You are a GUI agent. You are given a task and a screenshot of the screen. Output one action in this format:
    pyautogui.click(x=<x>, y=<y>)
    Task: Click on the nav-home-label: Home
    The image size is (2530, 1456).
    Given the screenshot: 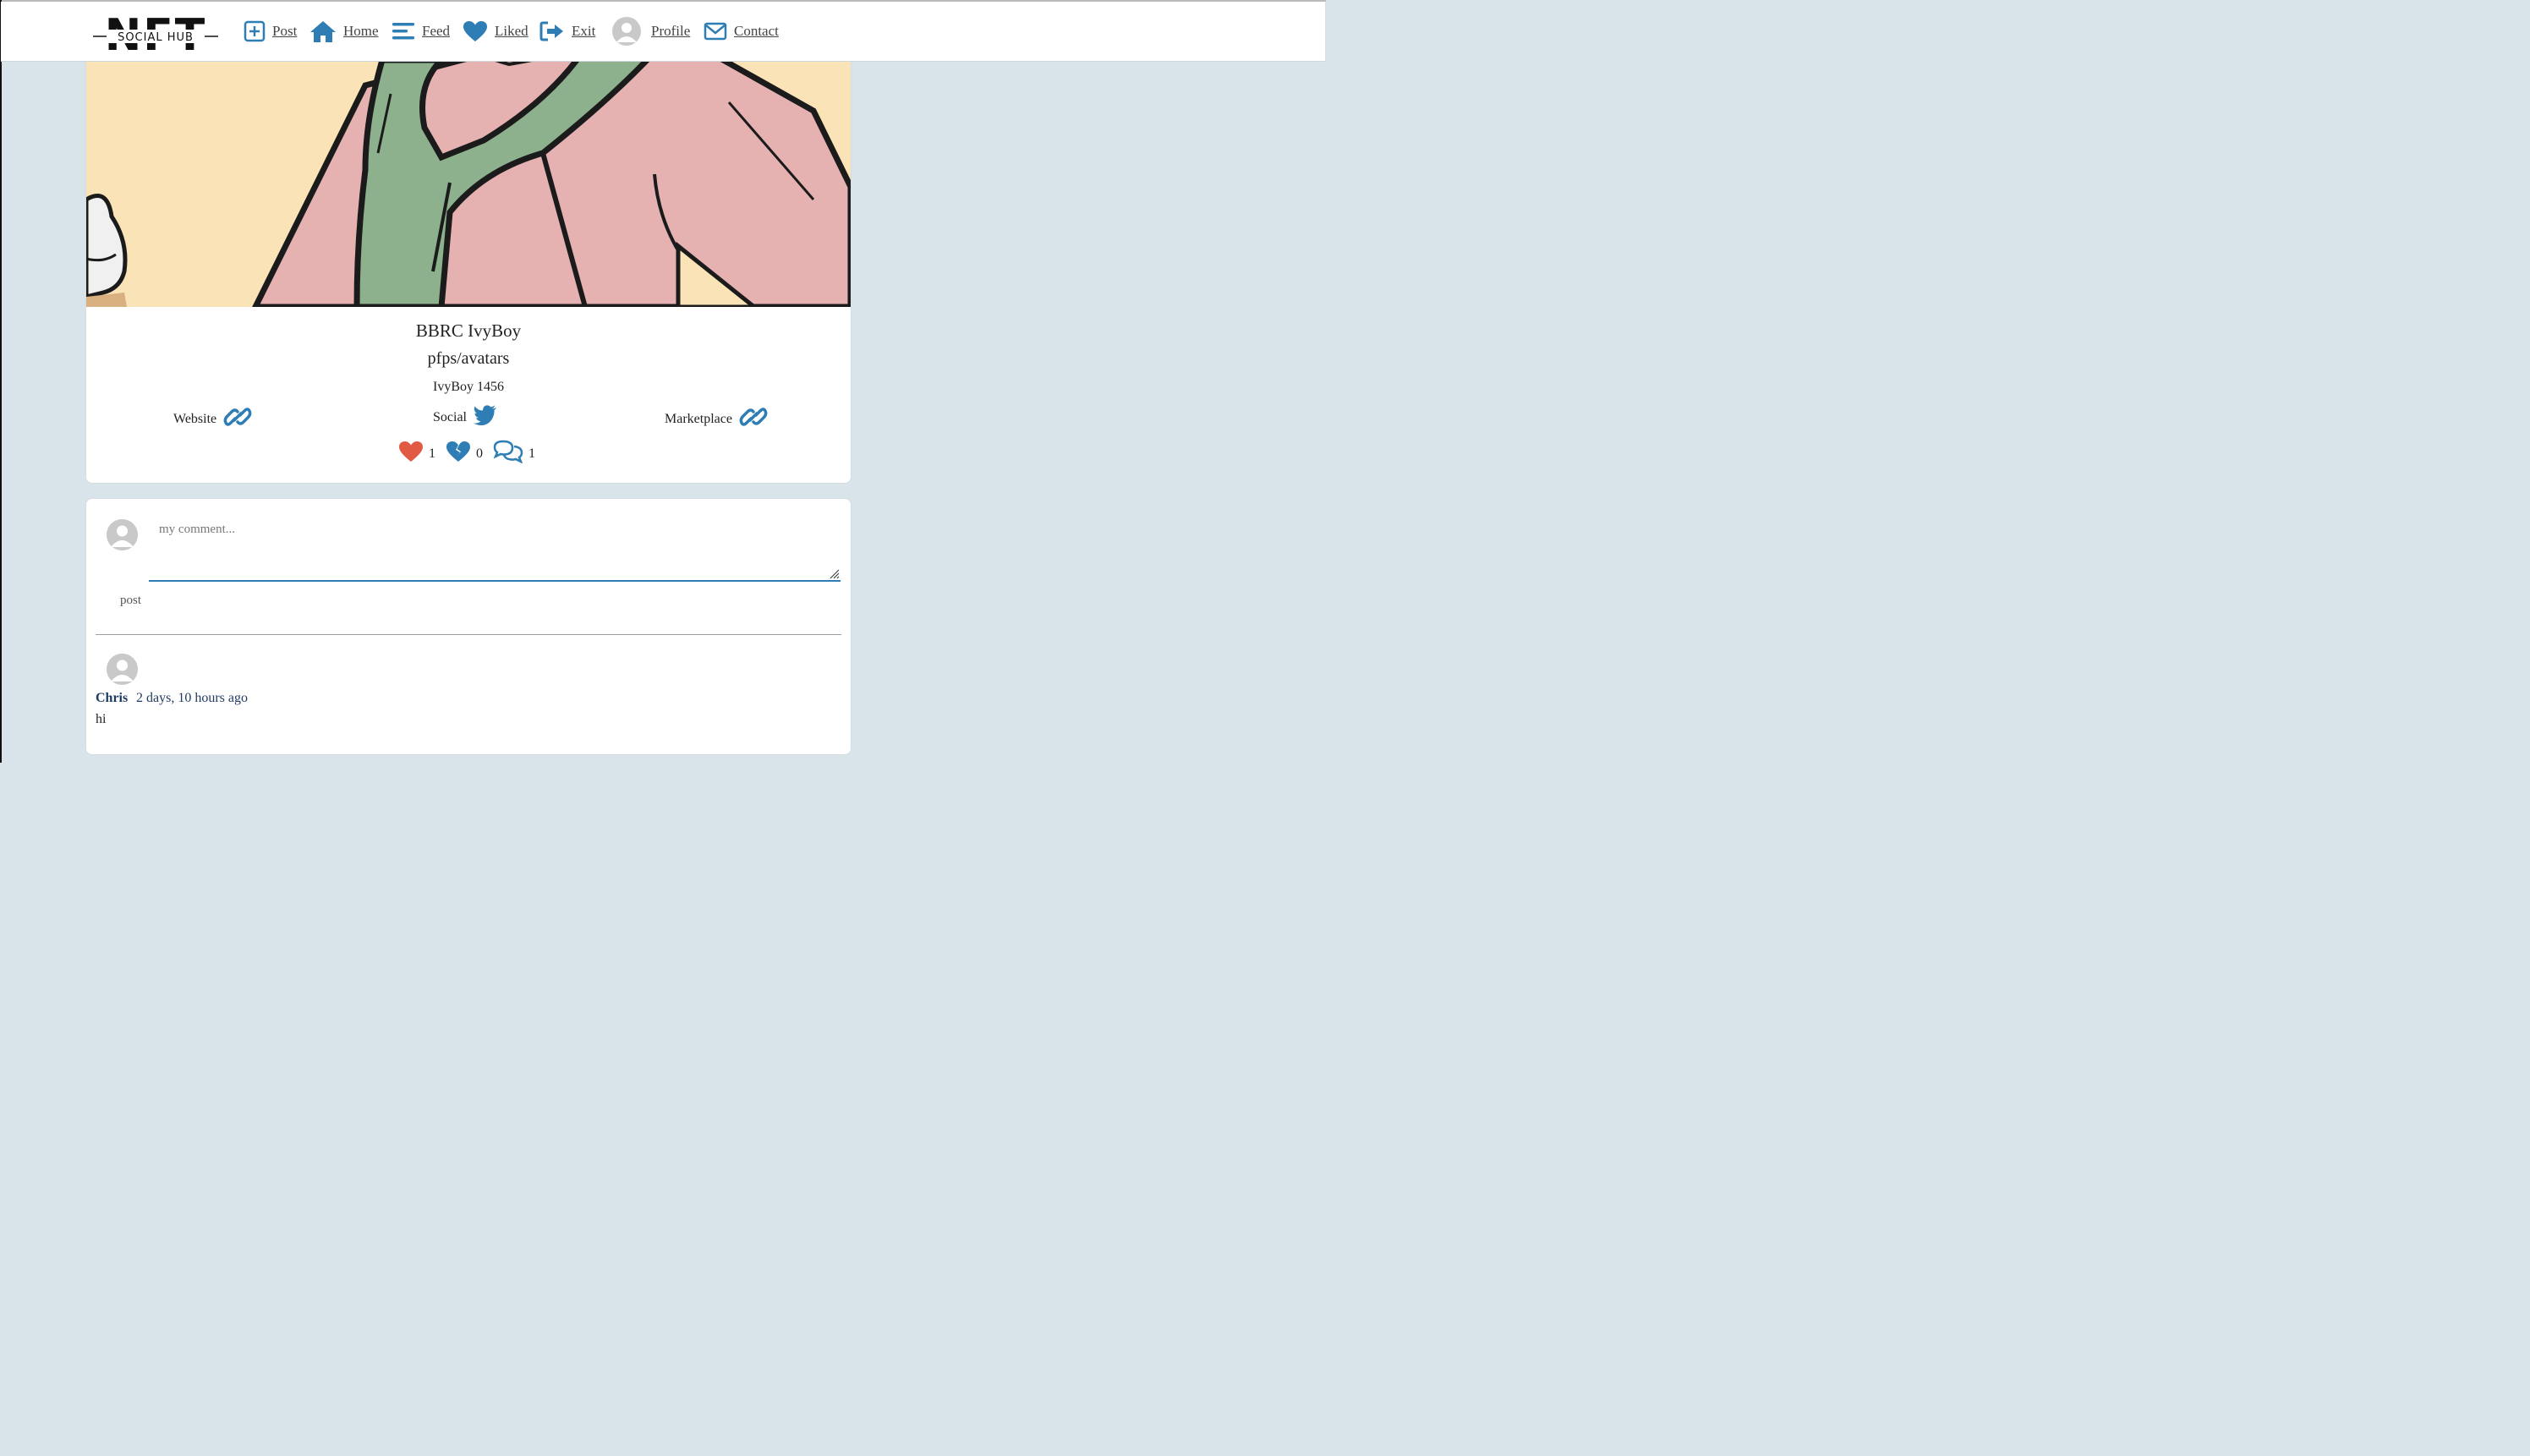 What is the action you would take?
    pyautogui.click(x=361, y=31)
    